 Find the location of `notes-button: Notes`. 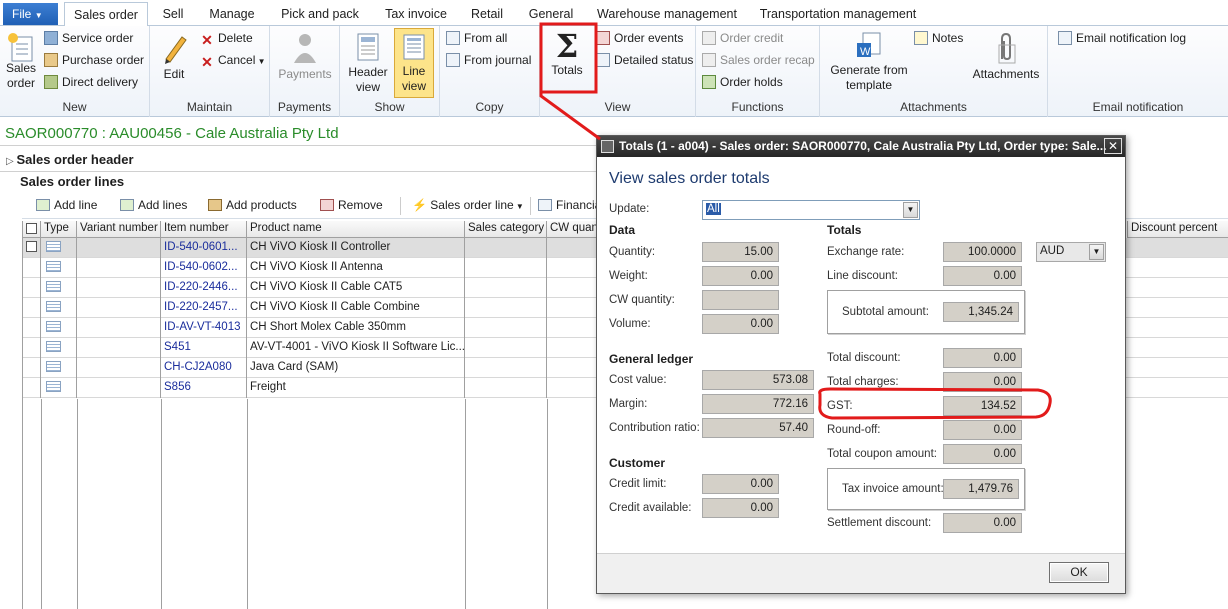

notes-button: Notes is located at coordinates (938, 38).